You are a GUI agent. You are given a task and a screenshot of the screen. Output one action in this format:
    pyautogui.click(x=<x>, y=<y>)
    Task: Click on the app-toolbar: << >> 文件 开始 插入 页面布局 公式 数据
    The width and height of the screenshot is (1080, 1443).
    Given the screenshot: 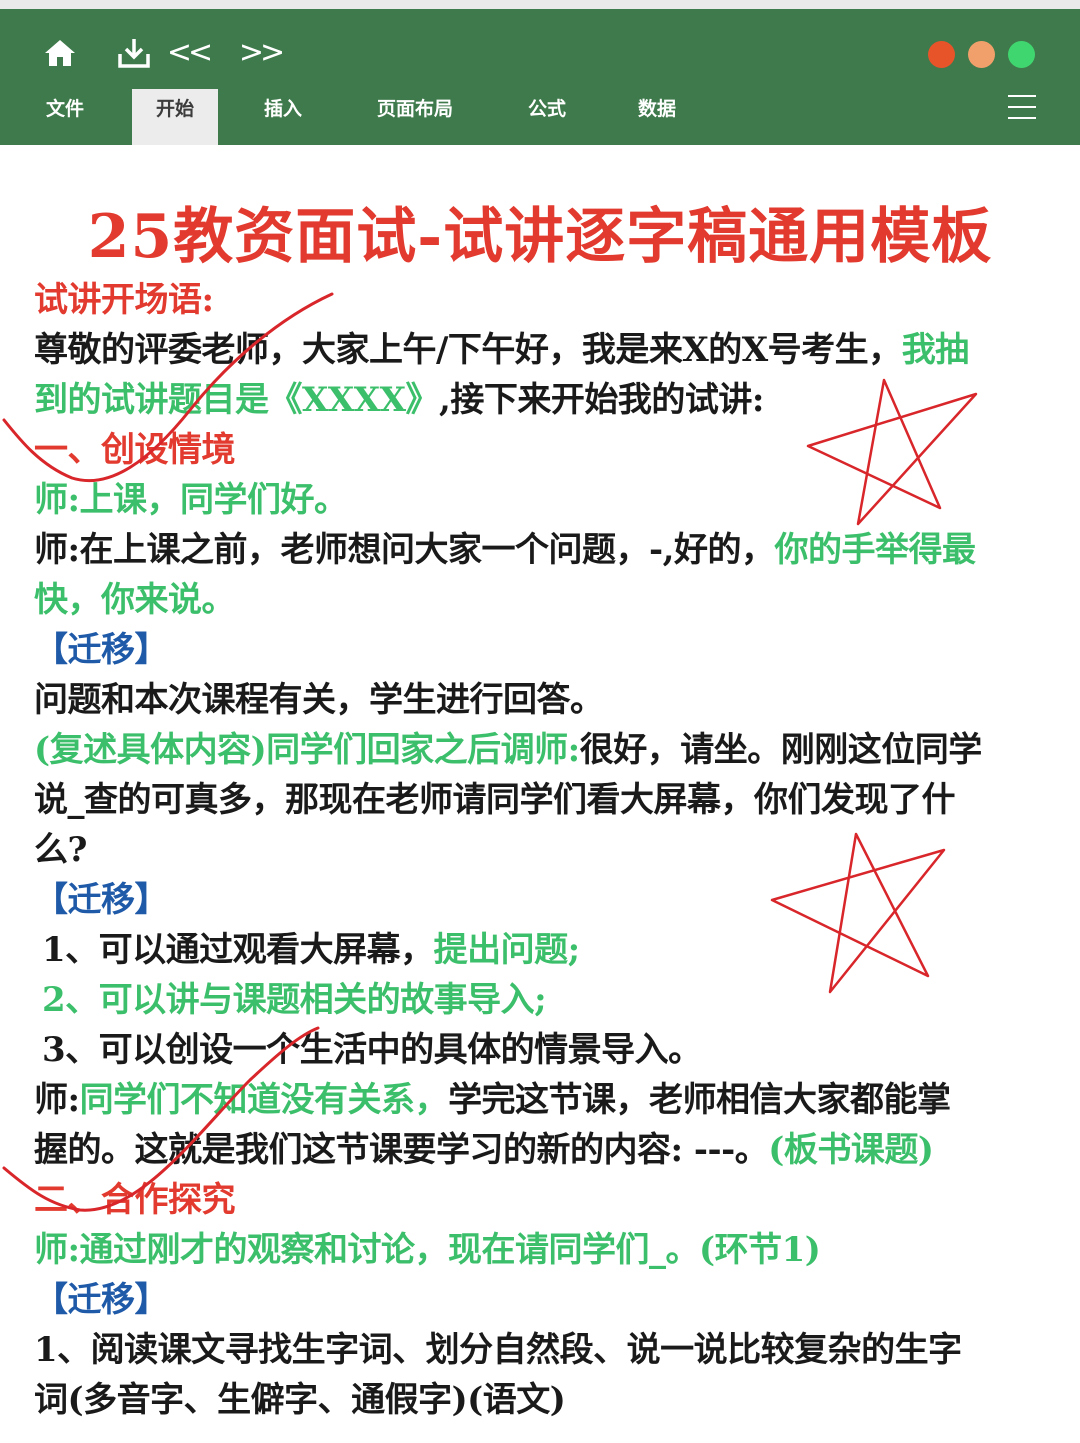 What is the action you would take?
    pyautogui.click(x=540, y=77)
    